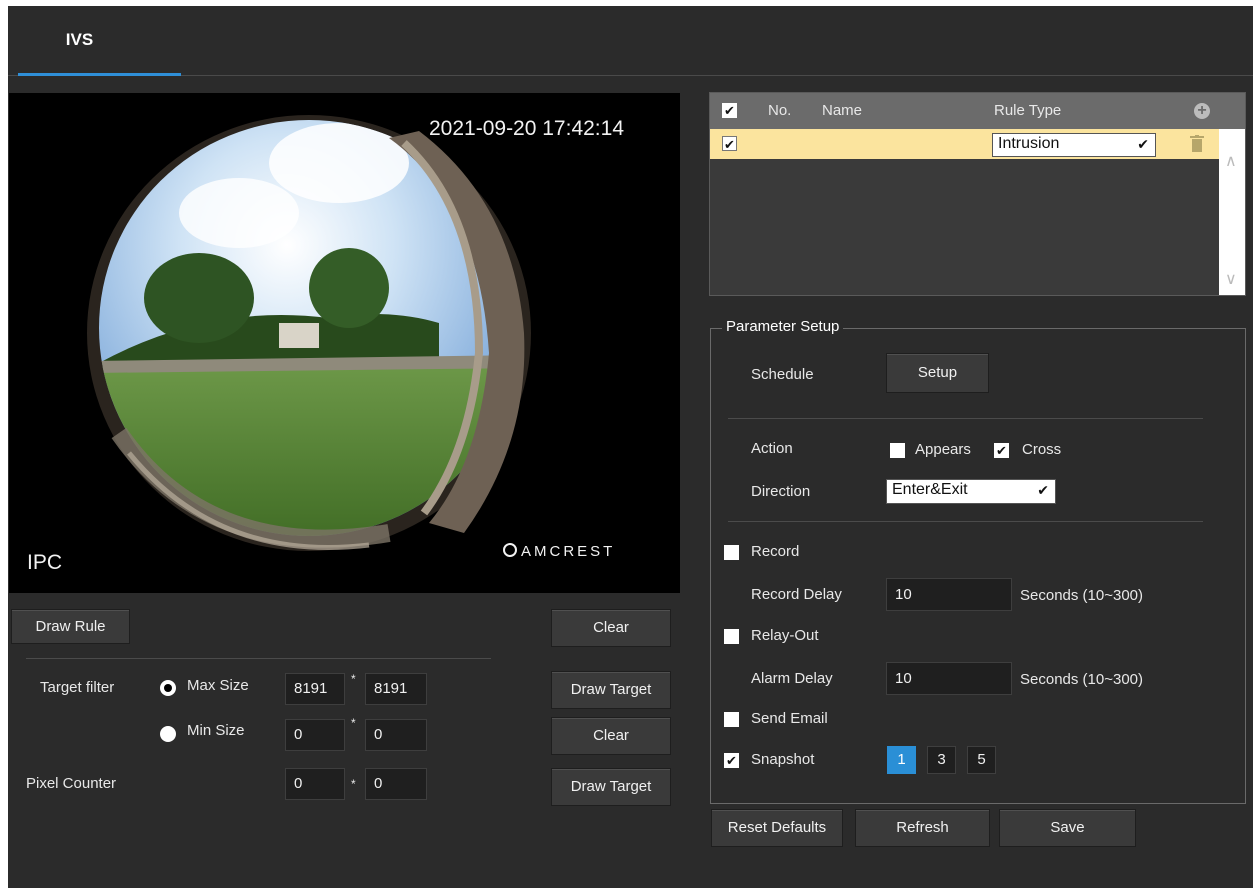 The image size is (1253, 888). I want to click on snapshot-count-5: 5, so click(981, 760).